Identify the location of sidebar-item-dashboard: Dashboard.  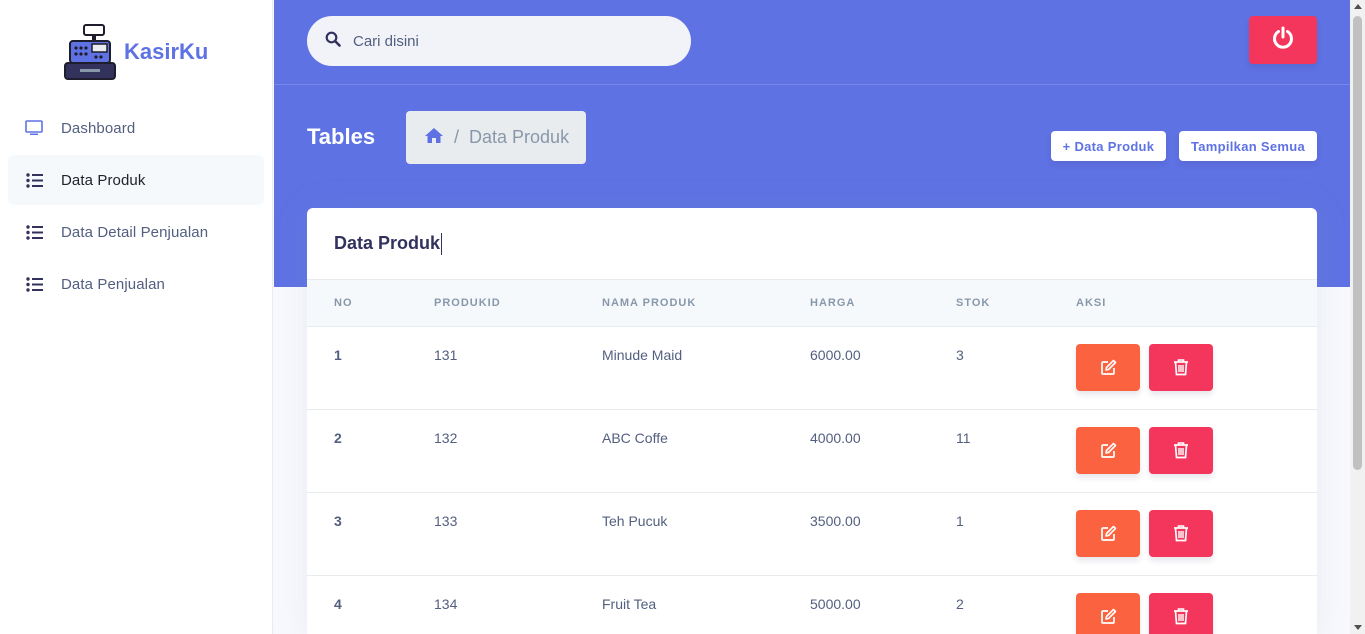
(136, 128).